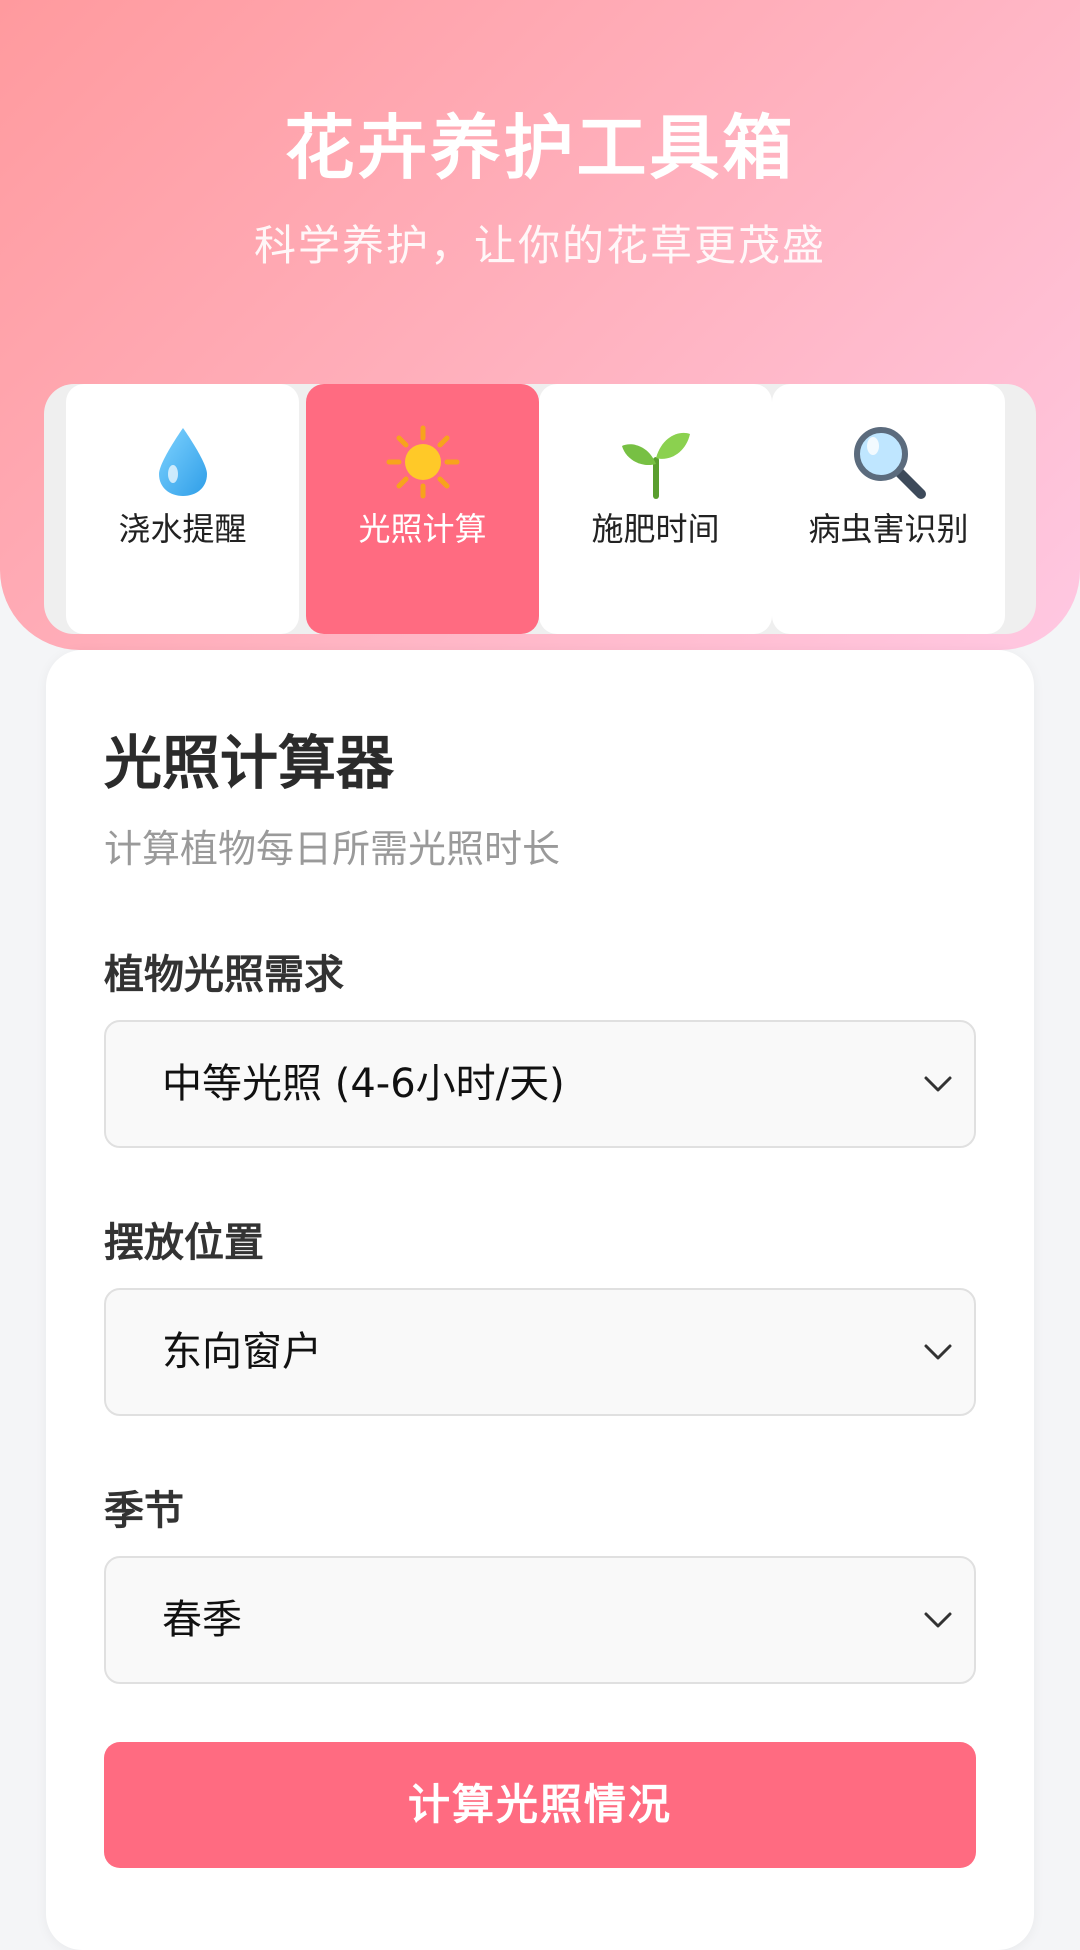 The width and height of the screenshot is (1080, 1950). I want to click on tab-label: 浇水提醒, so click(182, 529).